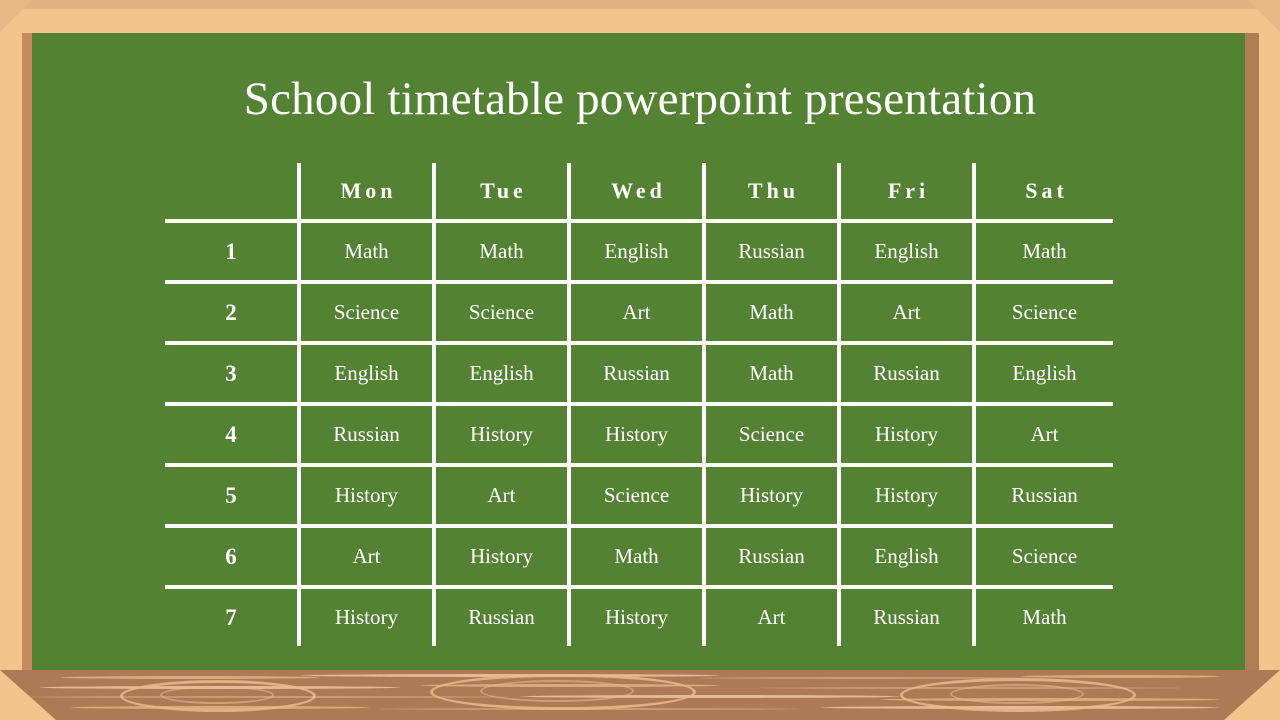 Image resolution: width=1280 pixels, height=720 pixels. What do you see at coordinates (232, 313) in the screenshot?
I see `row-period-number: 2` at bounding box center [232, 313].